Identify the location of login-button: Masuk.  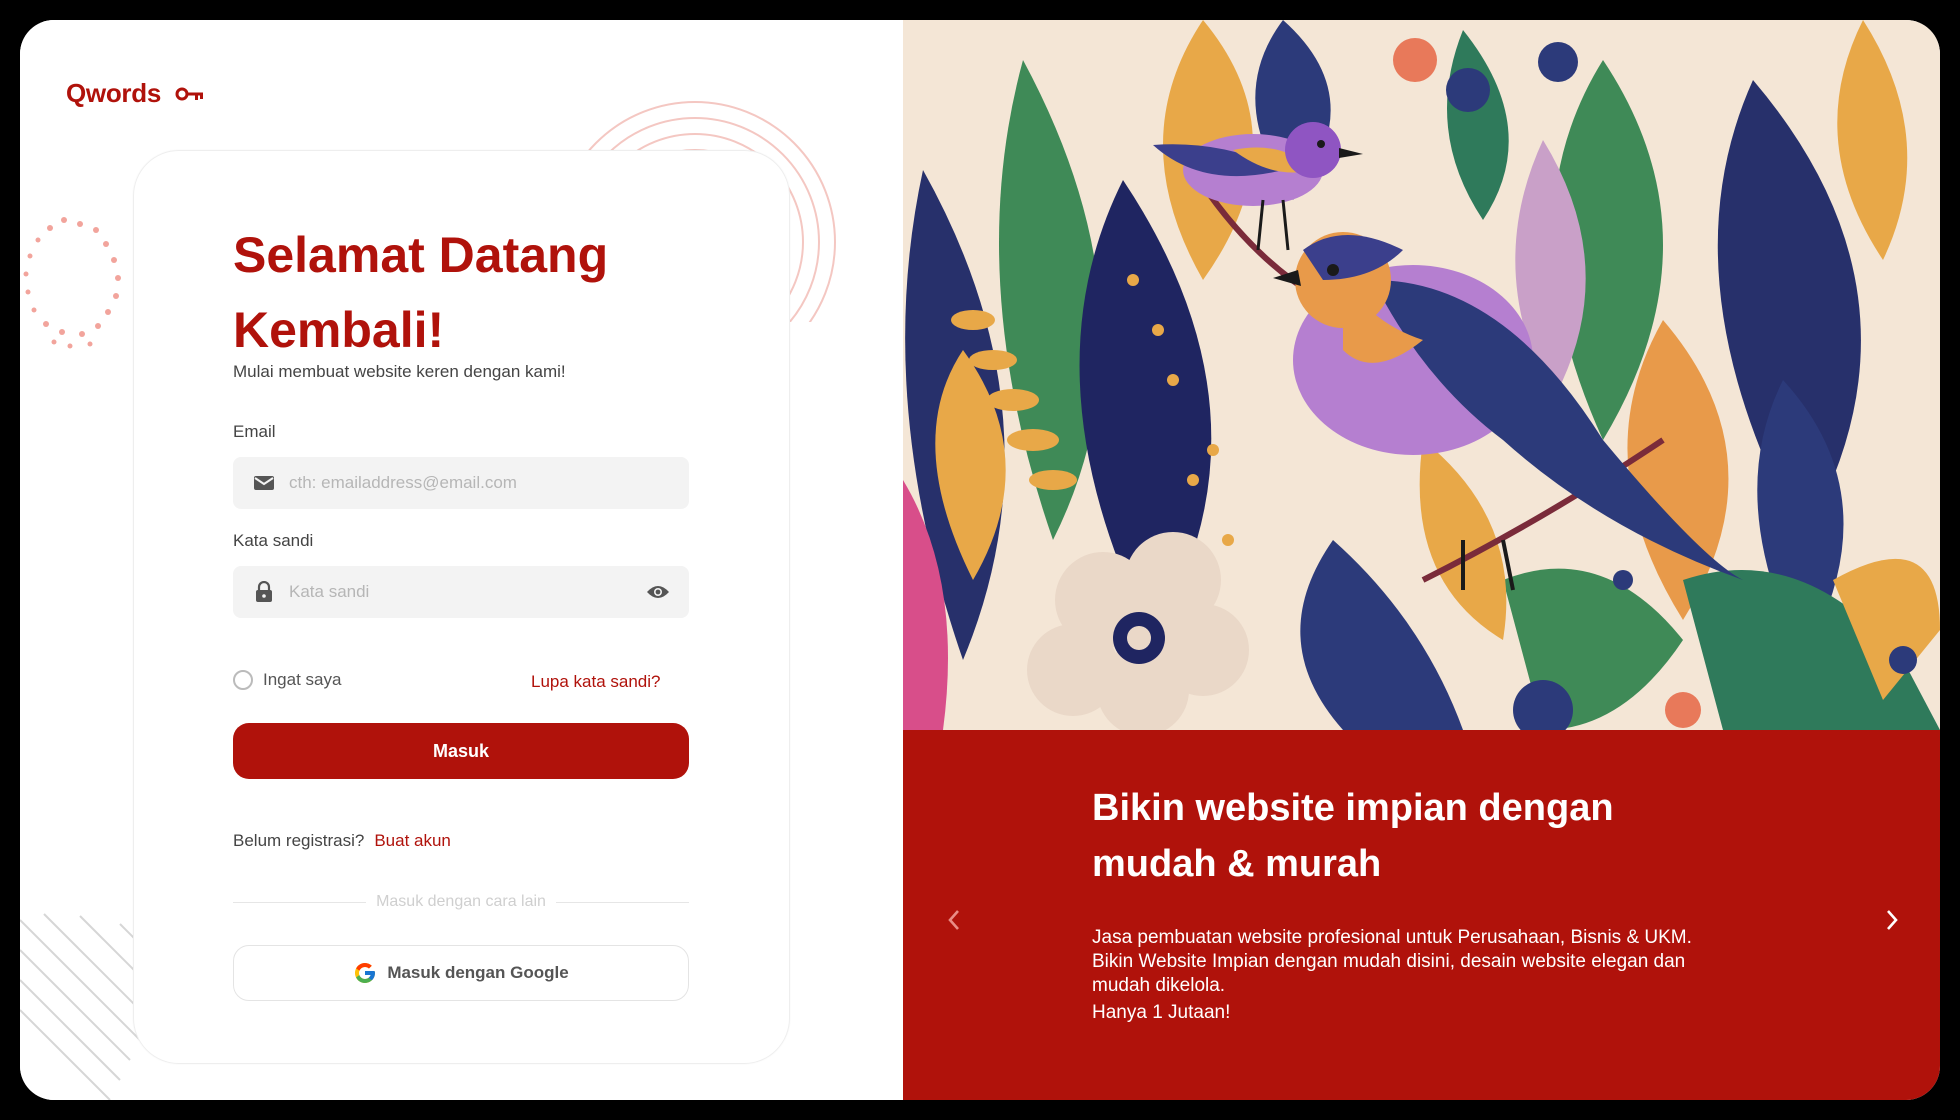
(461, 751).